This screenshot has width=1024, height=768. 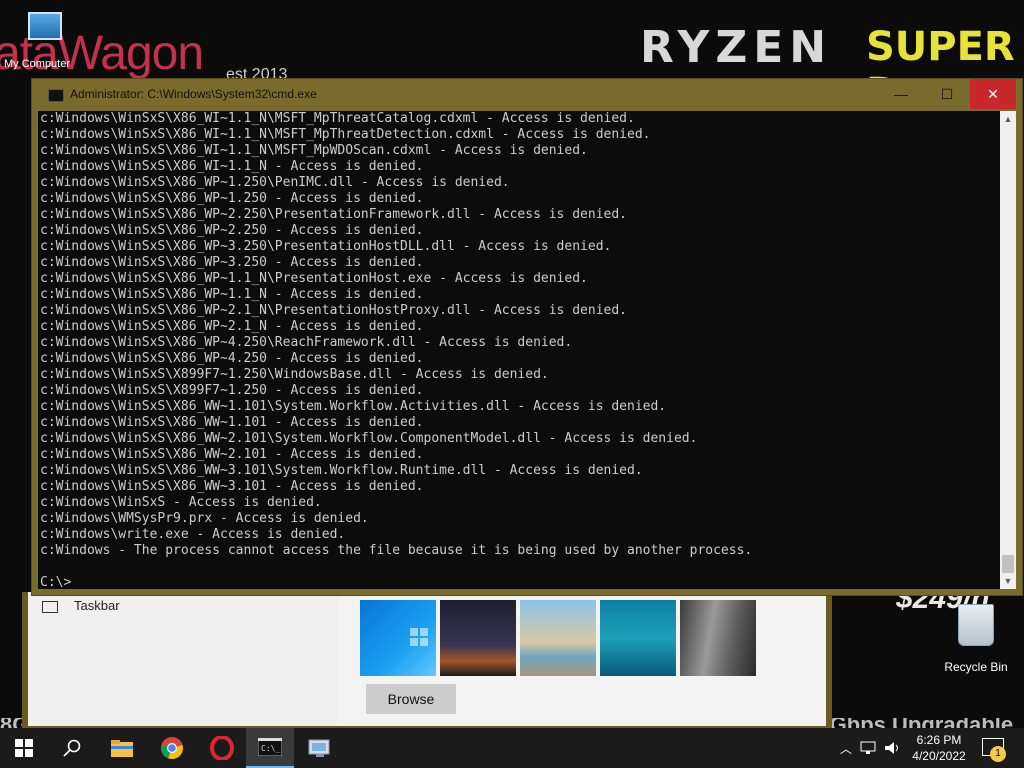 What do you see at coordinates (638, 638) in the screenshot?
I see `thumbnail-underwater` at bounding box center [638, 638].